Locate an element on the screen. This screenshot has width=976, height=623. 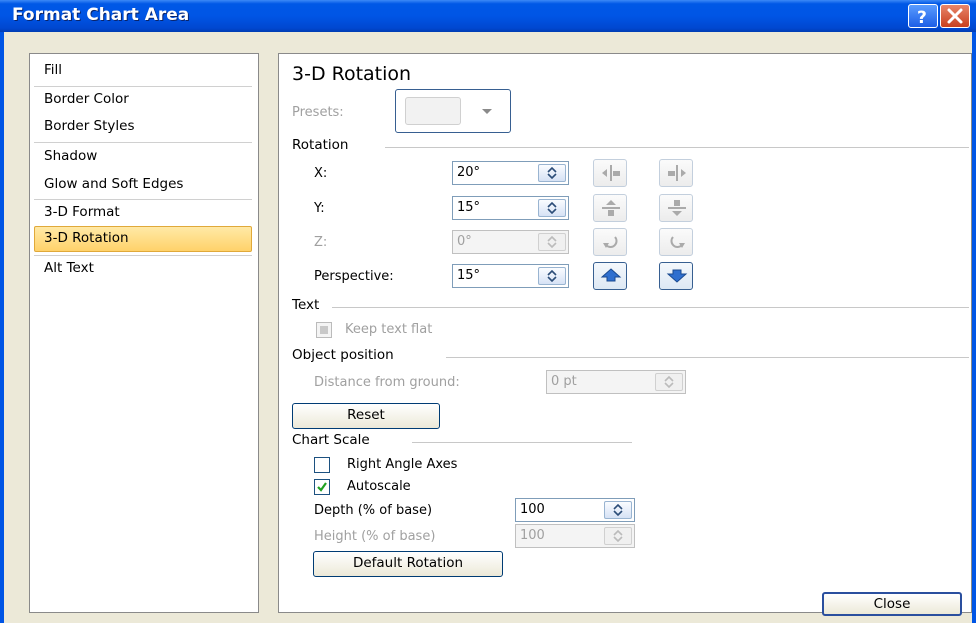
z-rotation-spinner: 0° is located at coordinates (510, 242).